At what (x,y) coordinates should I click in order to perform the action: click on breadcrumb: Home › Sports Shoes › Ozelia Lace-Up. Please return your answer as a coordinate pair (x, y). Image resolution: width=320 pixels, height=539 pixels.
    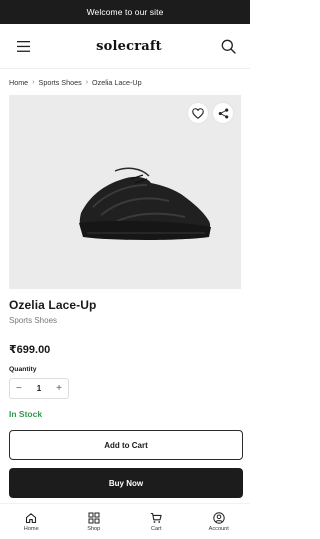
    Looking at the image, I should click on (125, 82).